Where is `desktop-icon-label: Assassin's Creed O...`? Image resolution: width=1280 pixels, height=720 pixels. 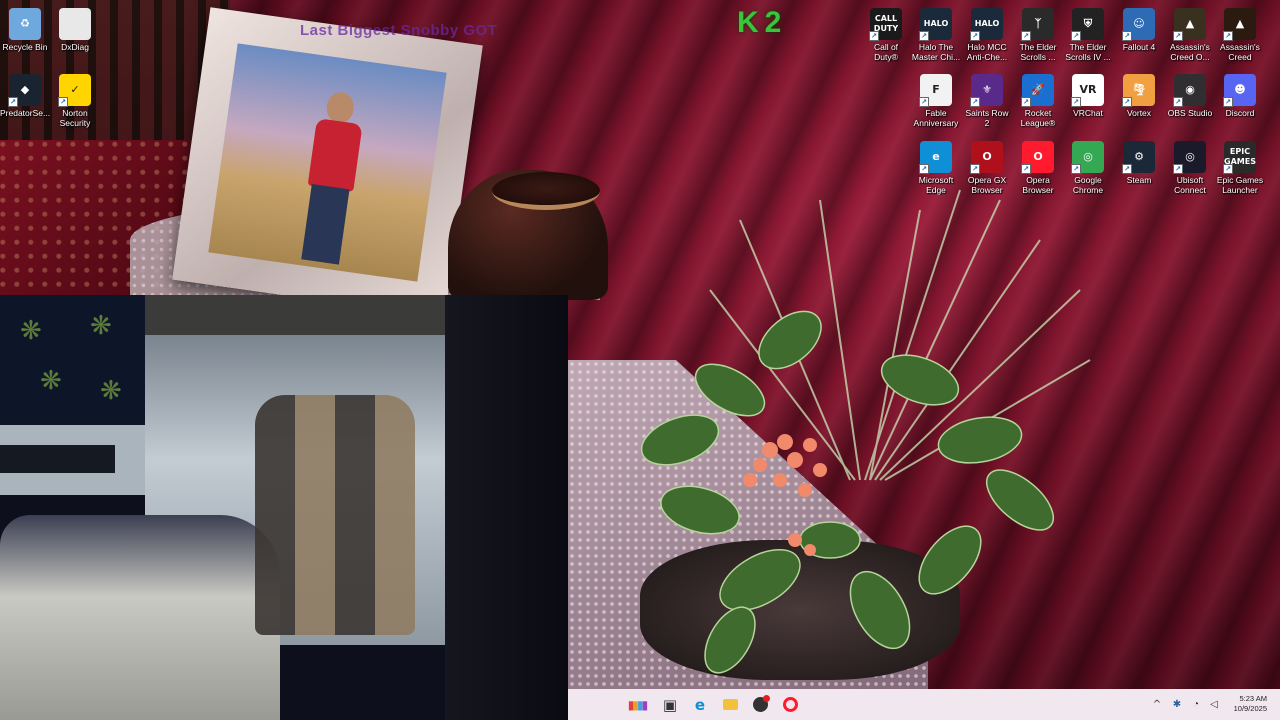
desktop-icon-label: Assassin's Creed O... is located at coordinates (1190, 52).